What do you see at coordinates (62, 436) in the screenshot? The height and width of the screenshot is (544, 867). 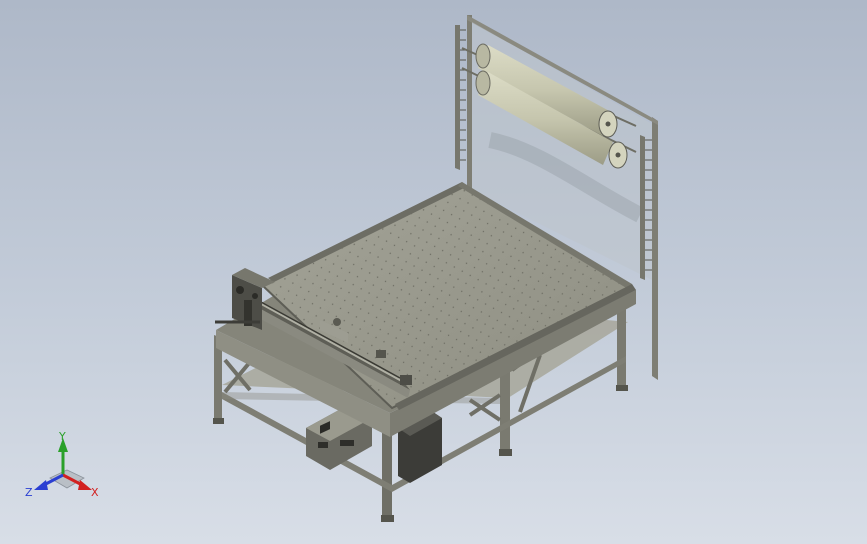 I see `y-axis-label: Y` at bounding box center [62, 436].